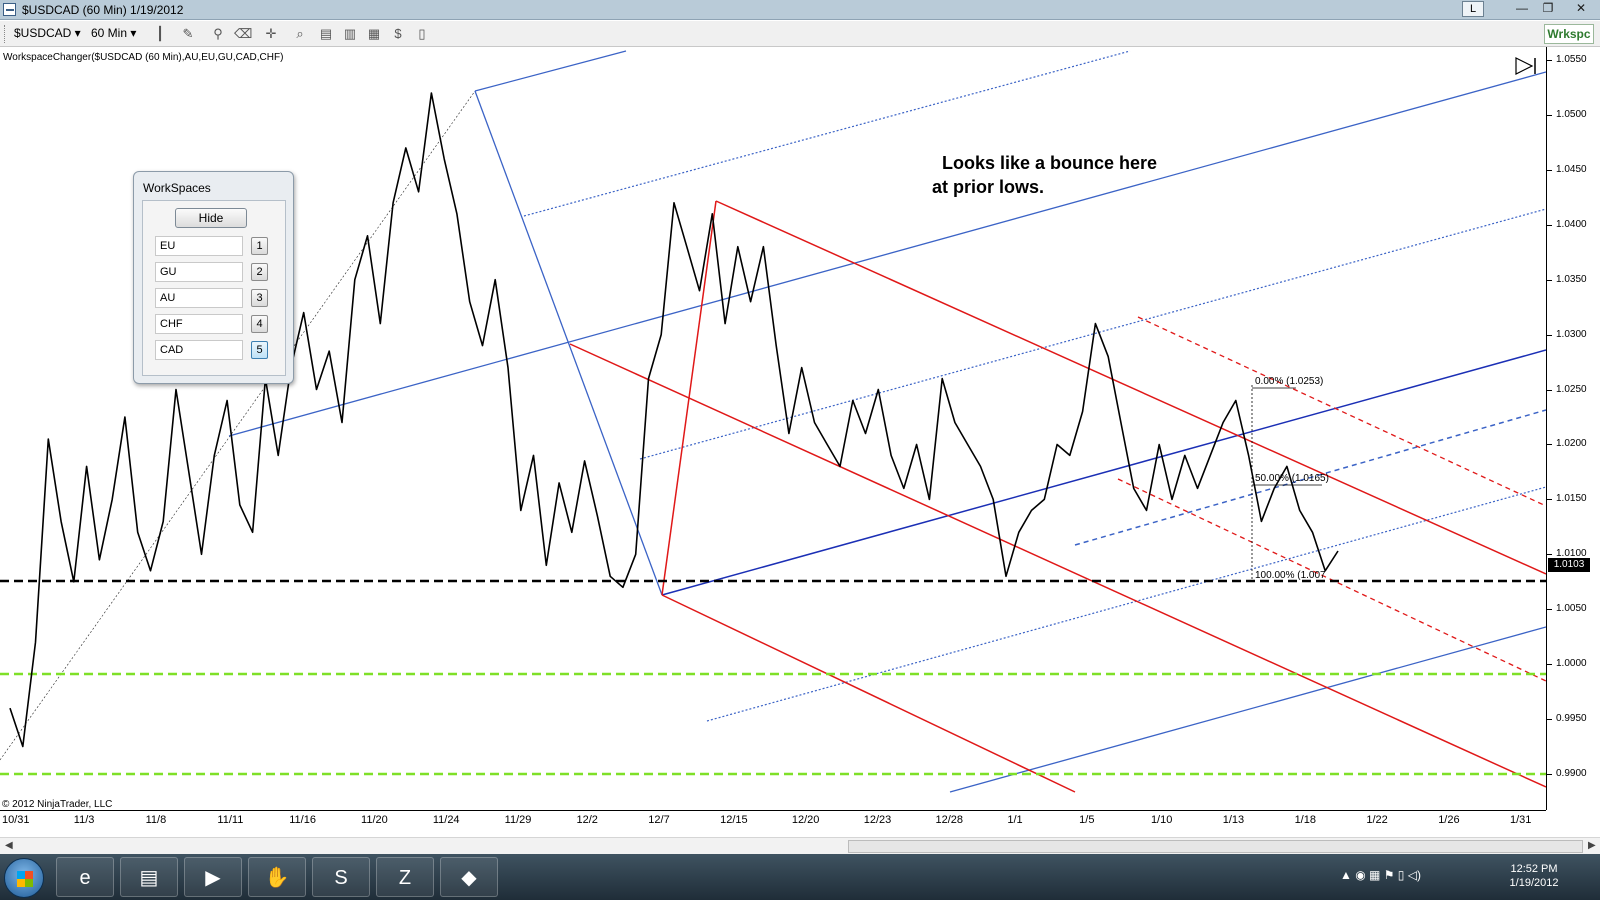 This screenshot has height=900, width=1600. Describe the element at coordinates (57, 804) in the screenshot. I see `copyright-text: © 2012 NinjaTrader, LLC` at that location.